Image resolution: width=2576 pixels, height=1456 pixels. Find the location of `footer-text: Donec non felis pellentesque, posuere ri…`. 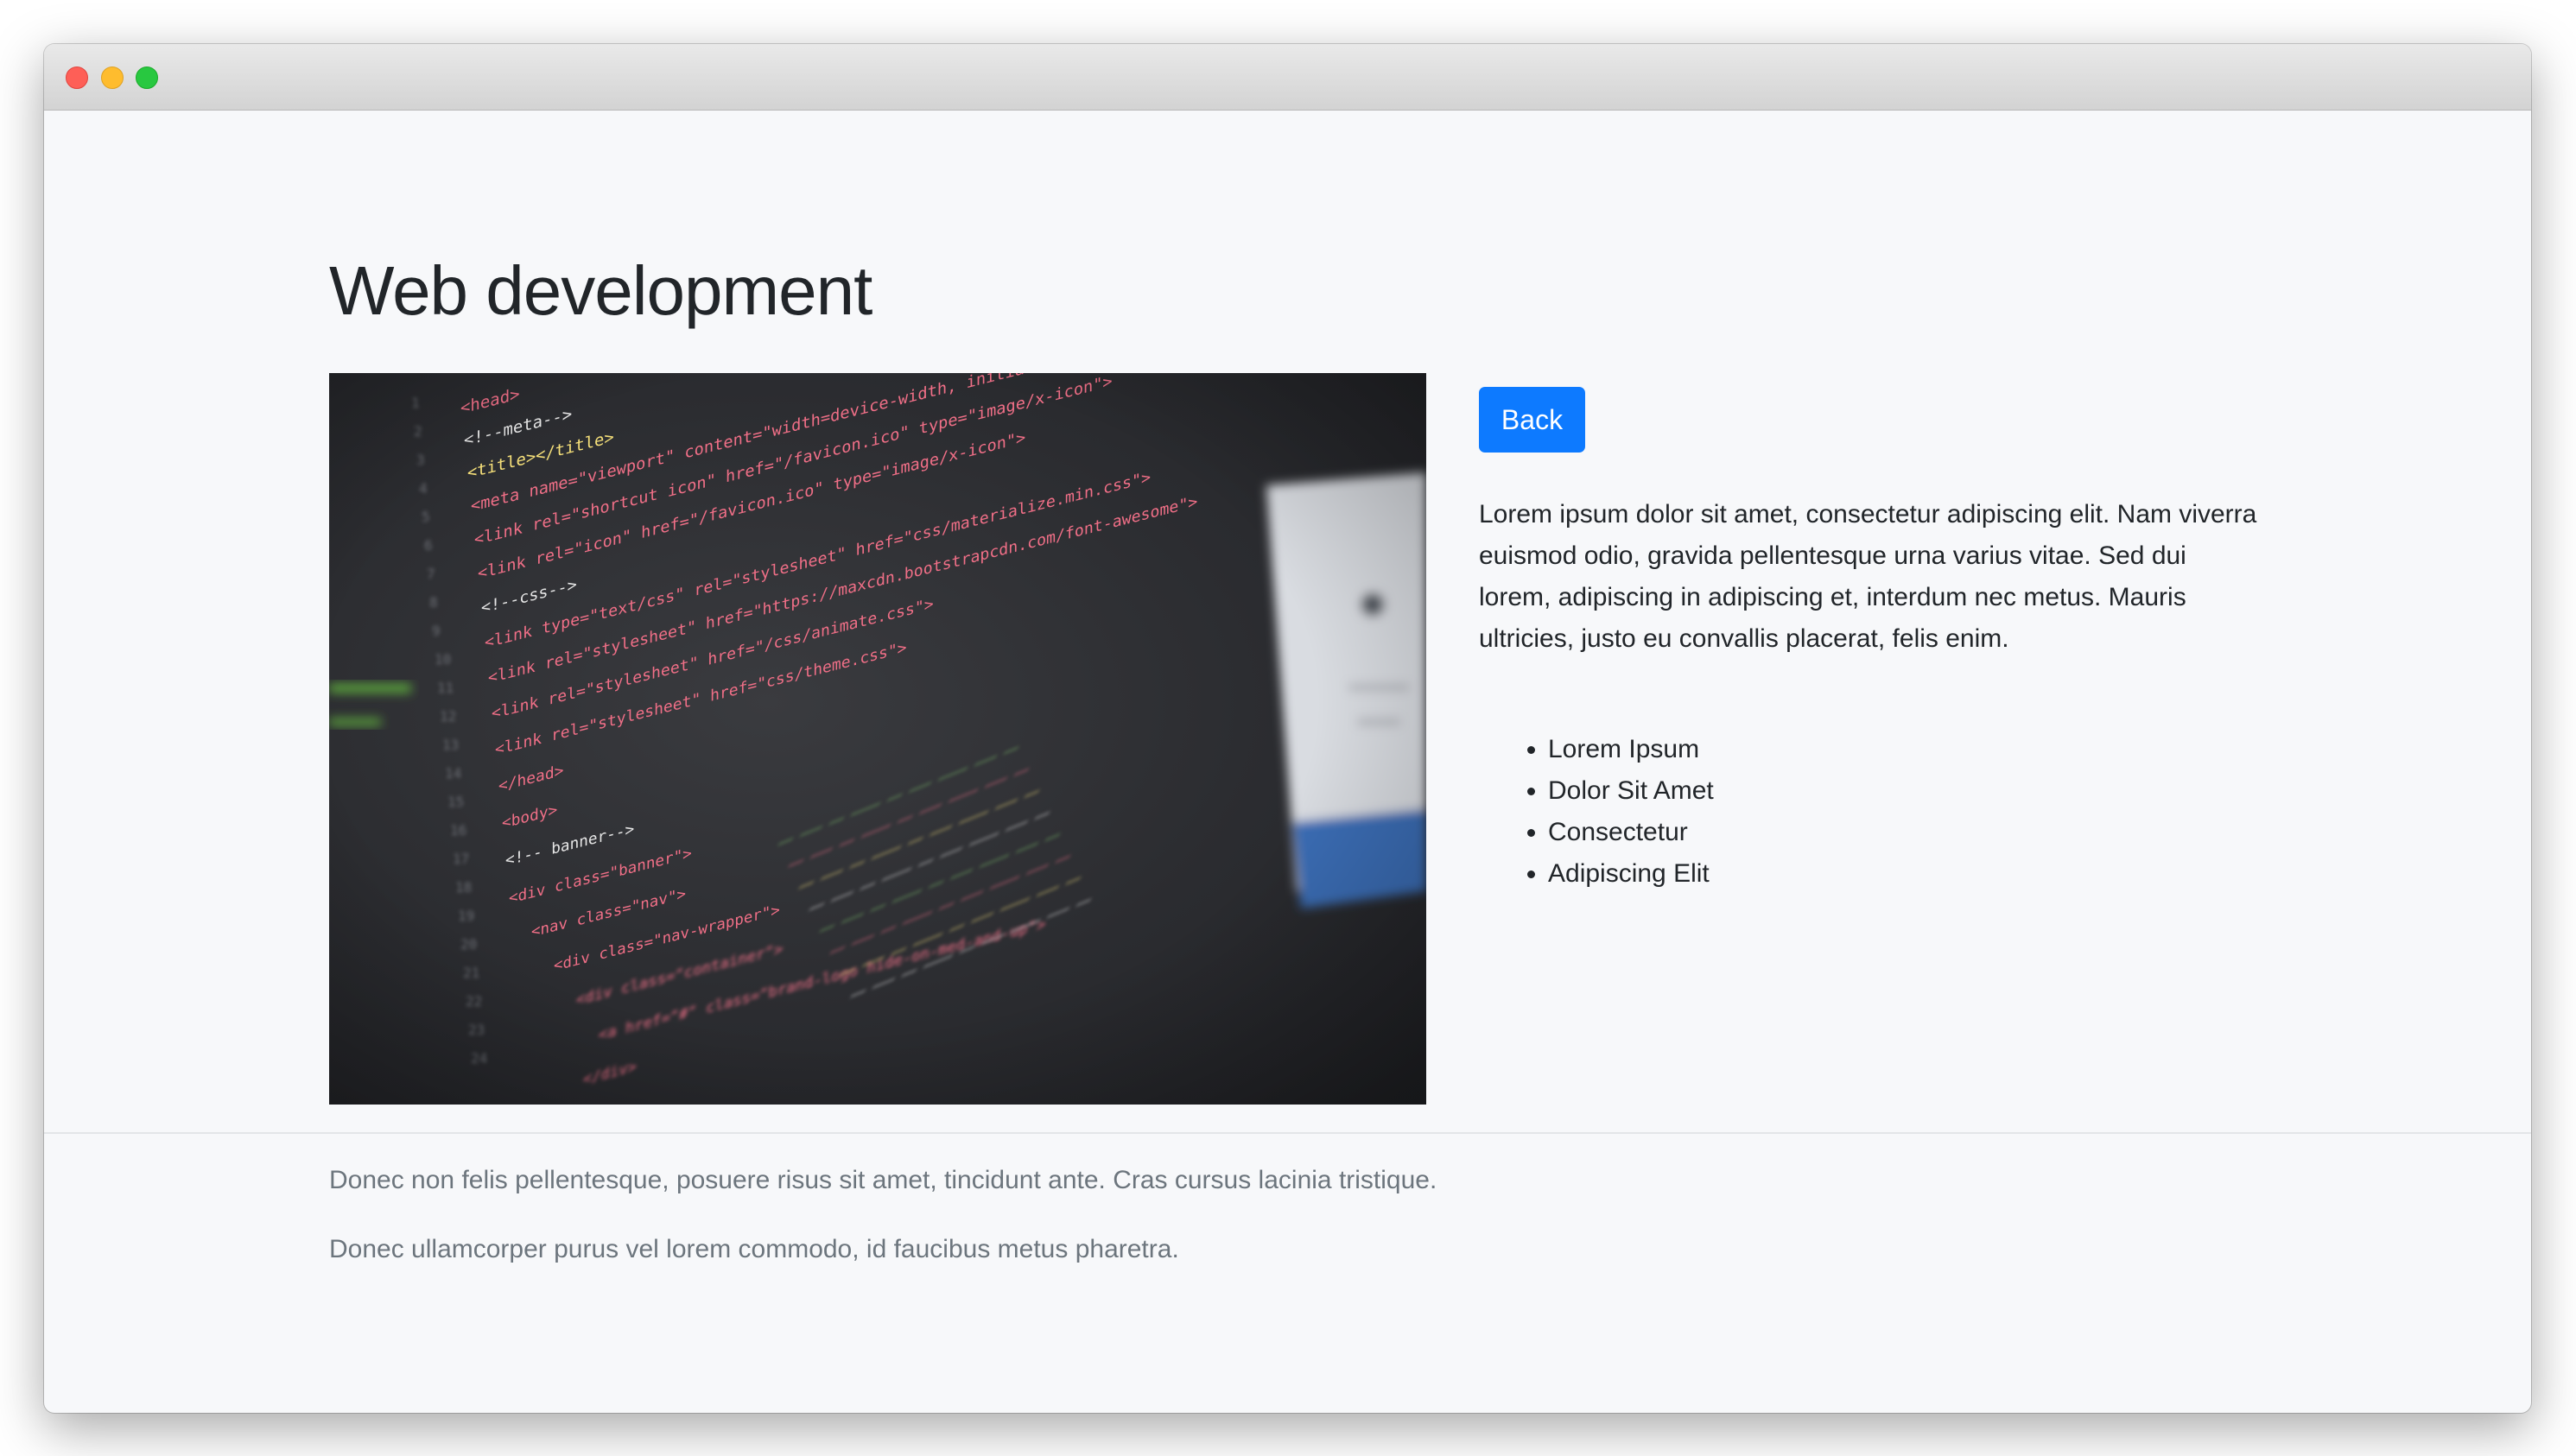

footer-text: Donec non felis pellentesque, posuere ri… is located at coordinates (883, 1180).